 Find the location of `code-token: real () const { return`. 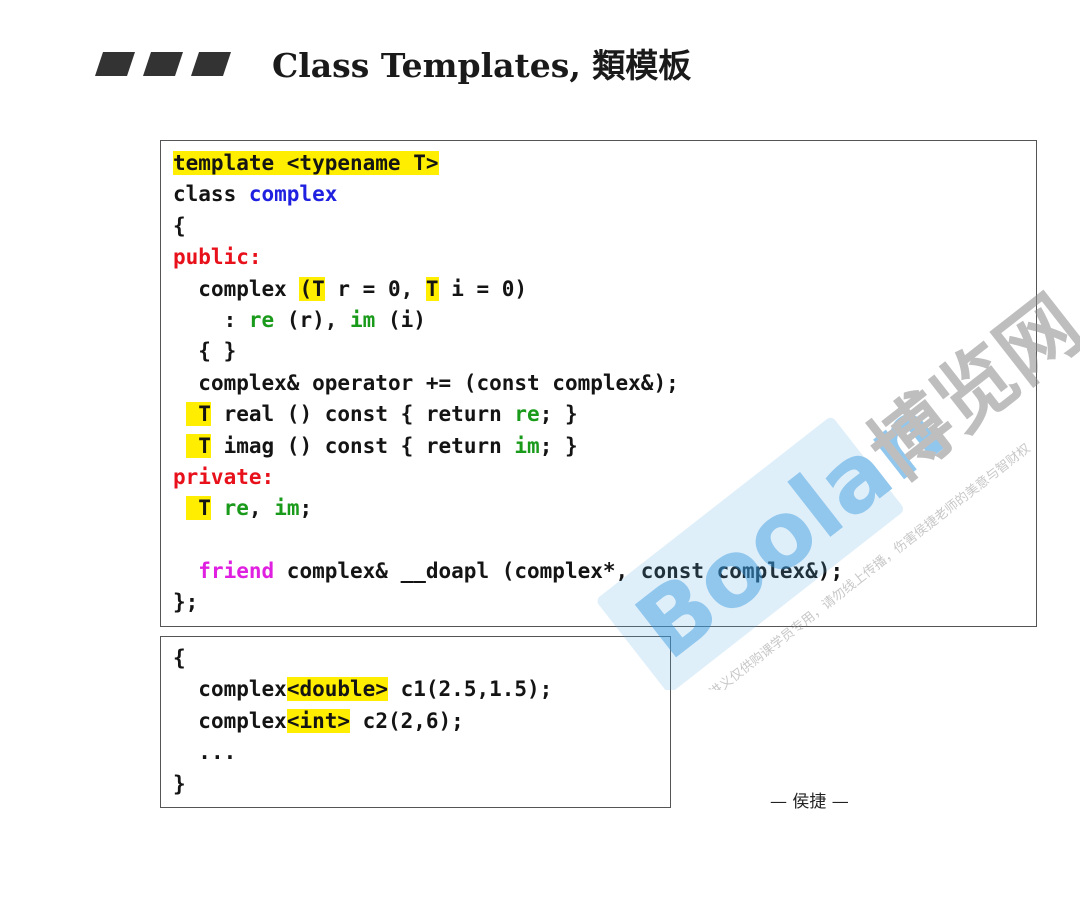

code-token: real () const { return is located at coordinates (362, 414).